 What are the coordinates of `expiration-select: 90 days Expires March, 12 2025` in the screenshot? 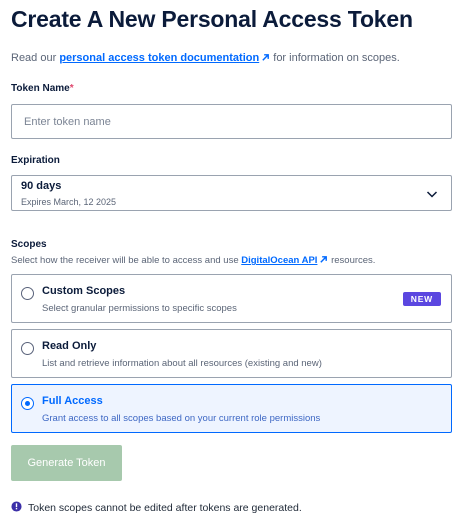 It's located at (231, 193).